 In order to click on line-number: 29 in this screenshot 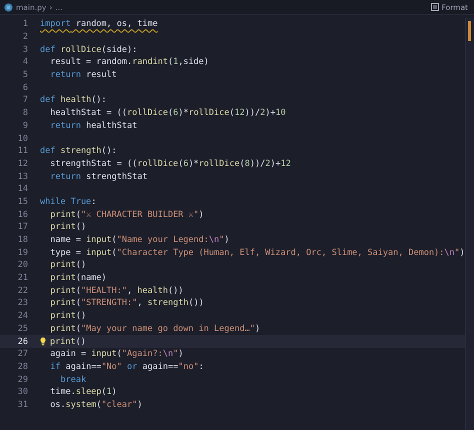, I will do `click(22, 379)`.